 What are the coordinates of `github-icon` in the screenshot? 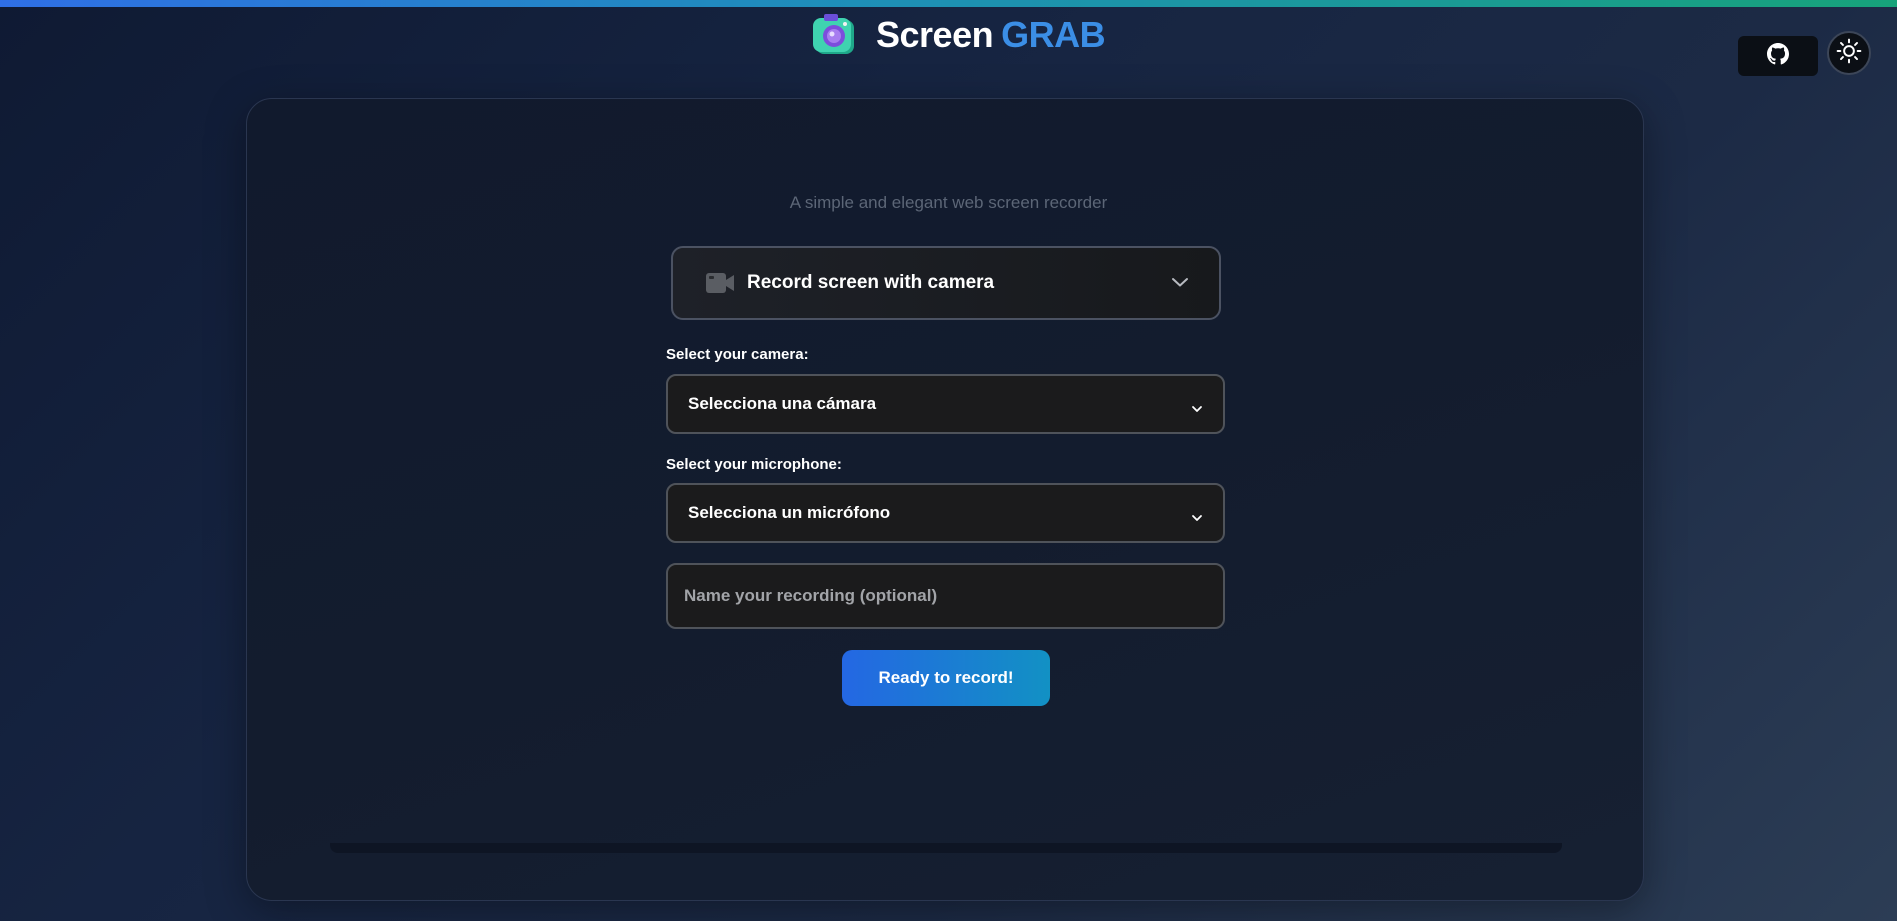 It's located at (1778, 56).